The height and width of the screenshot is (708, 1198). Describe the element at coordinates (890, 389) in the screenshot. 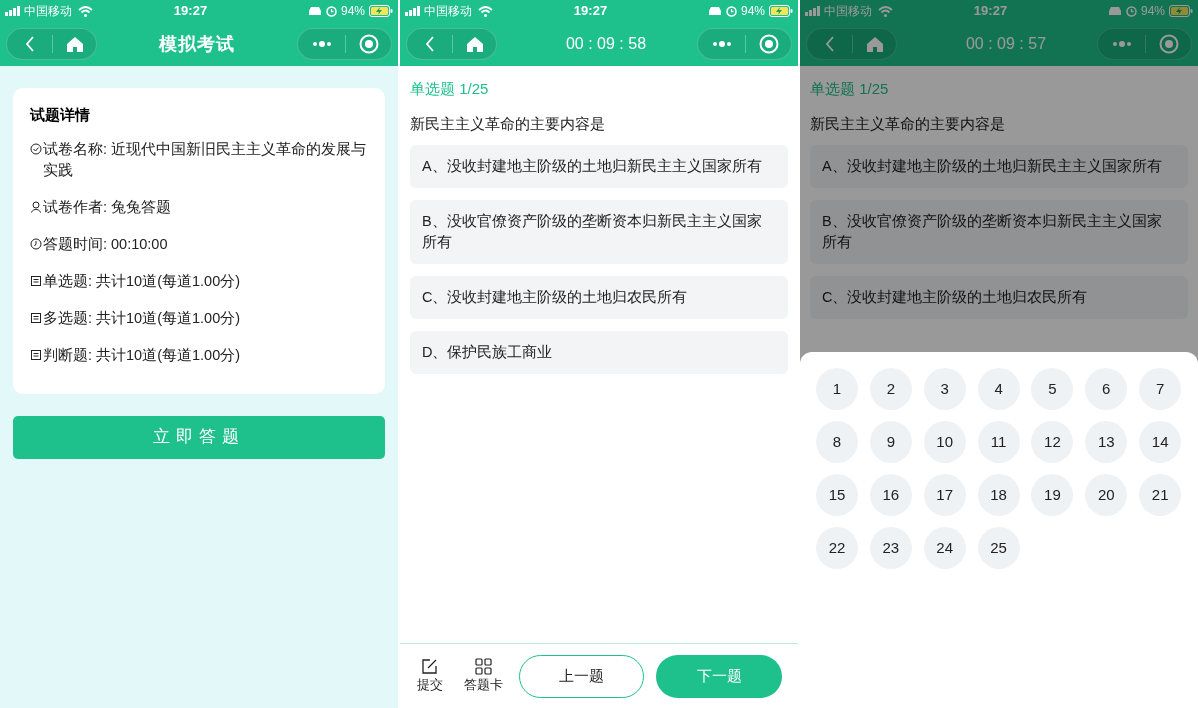

I see `question-number-button: 2` at that location.